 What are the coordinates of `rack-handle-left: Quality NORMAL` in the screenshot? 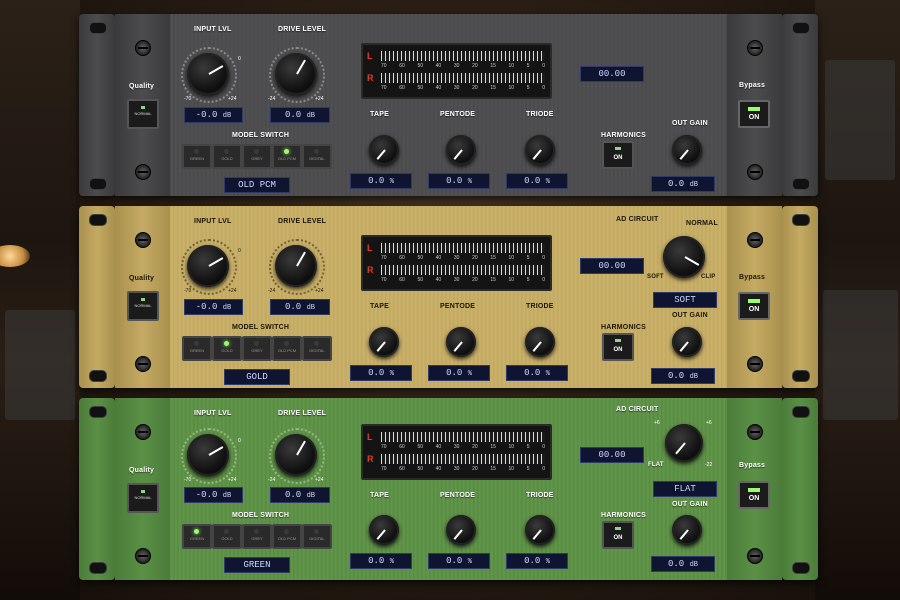 It's located at (142, 105).